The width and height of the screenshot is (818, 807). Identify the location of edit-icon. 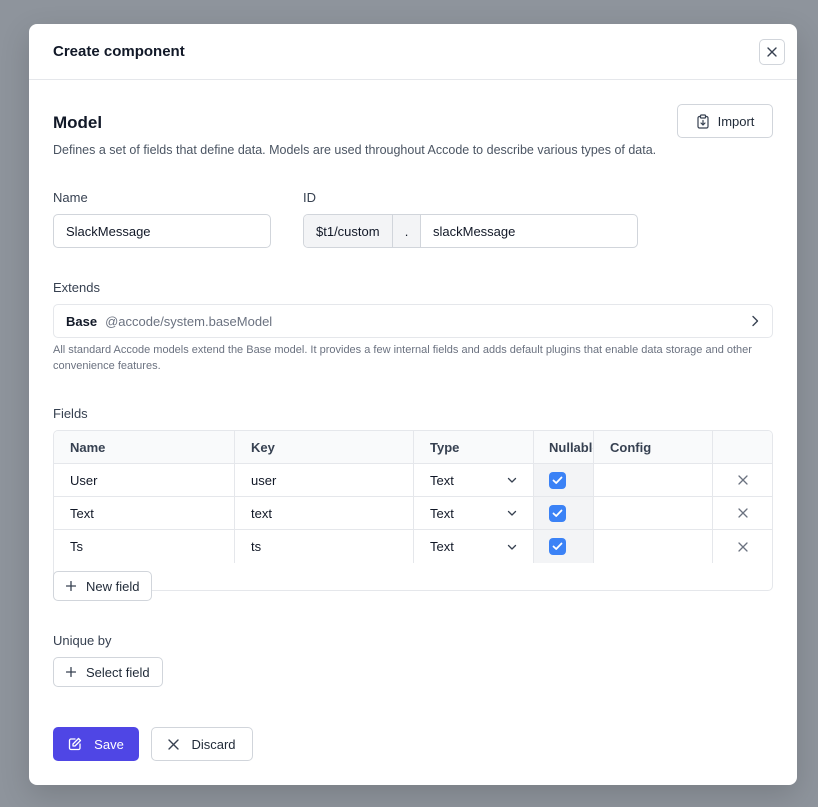
(75, 744).